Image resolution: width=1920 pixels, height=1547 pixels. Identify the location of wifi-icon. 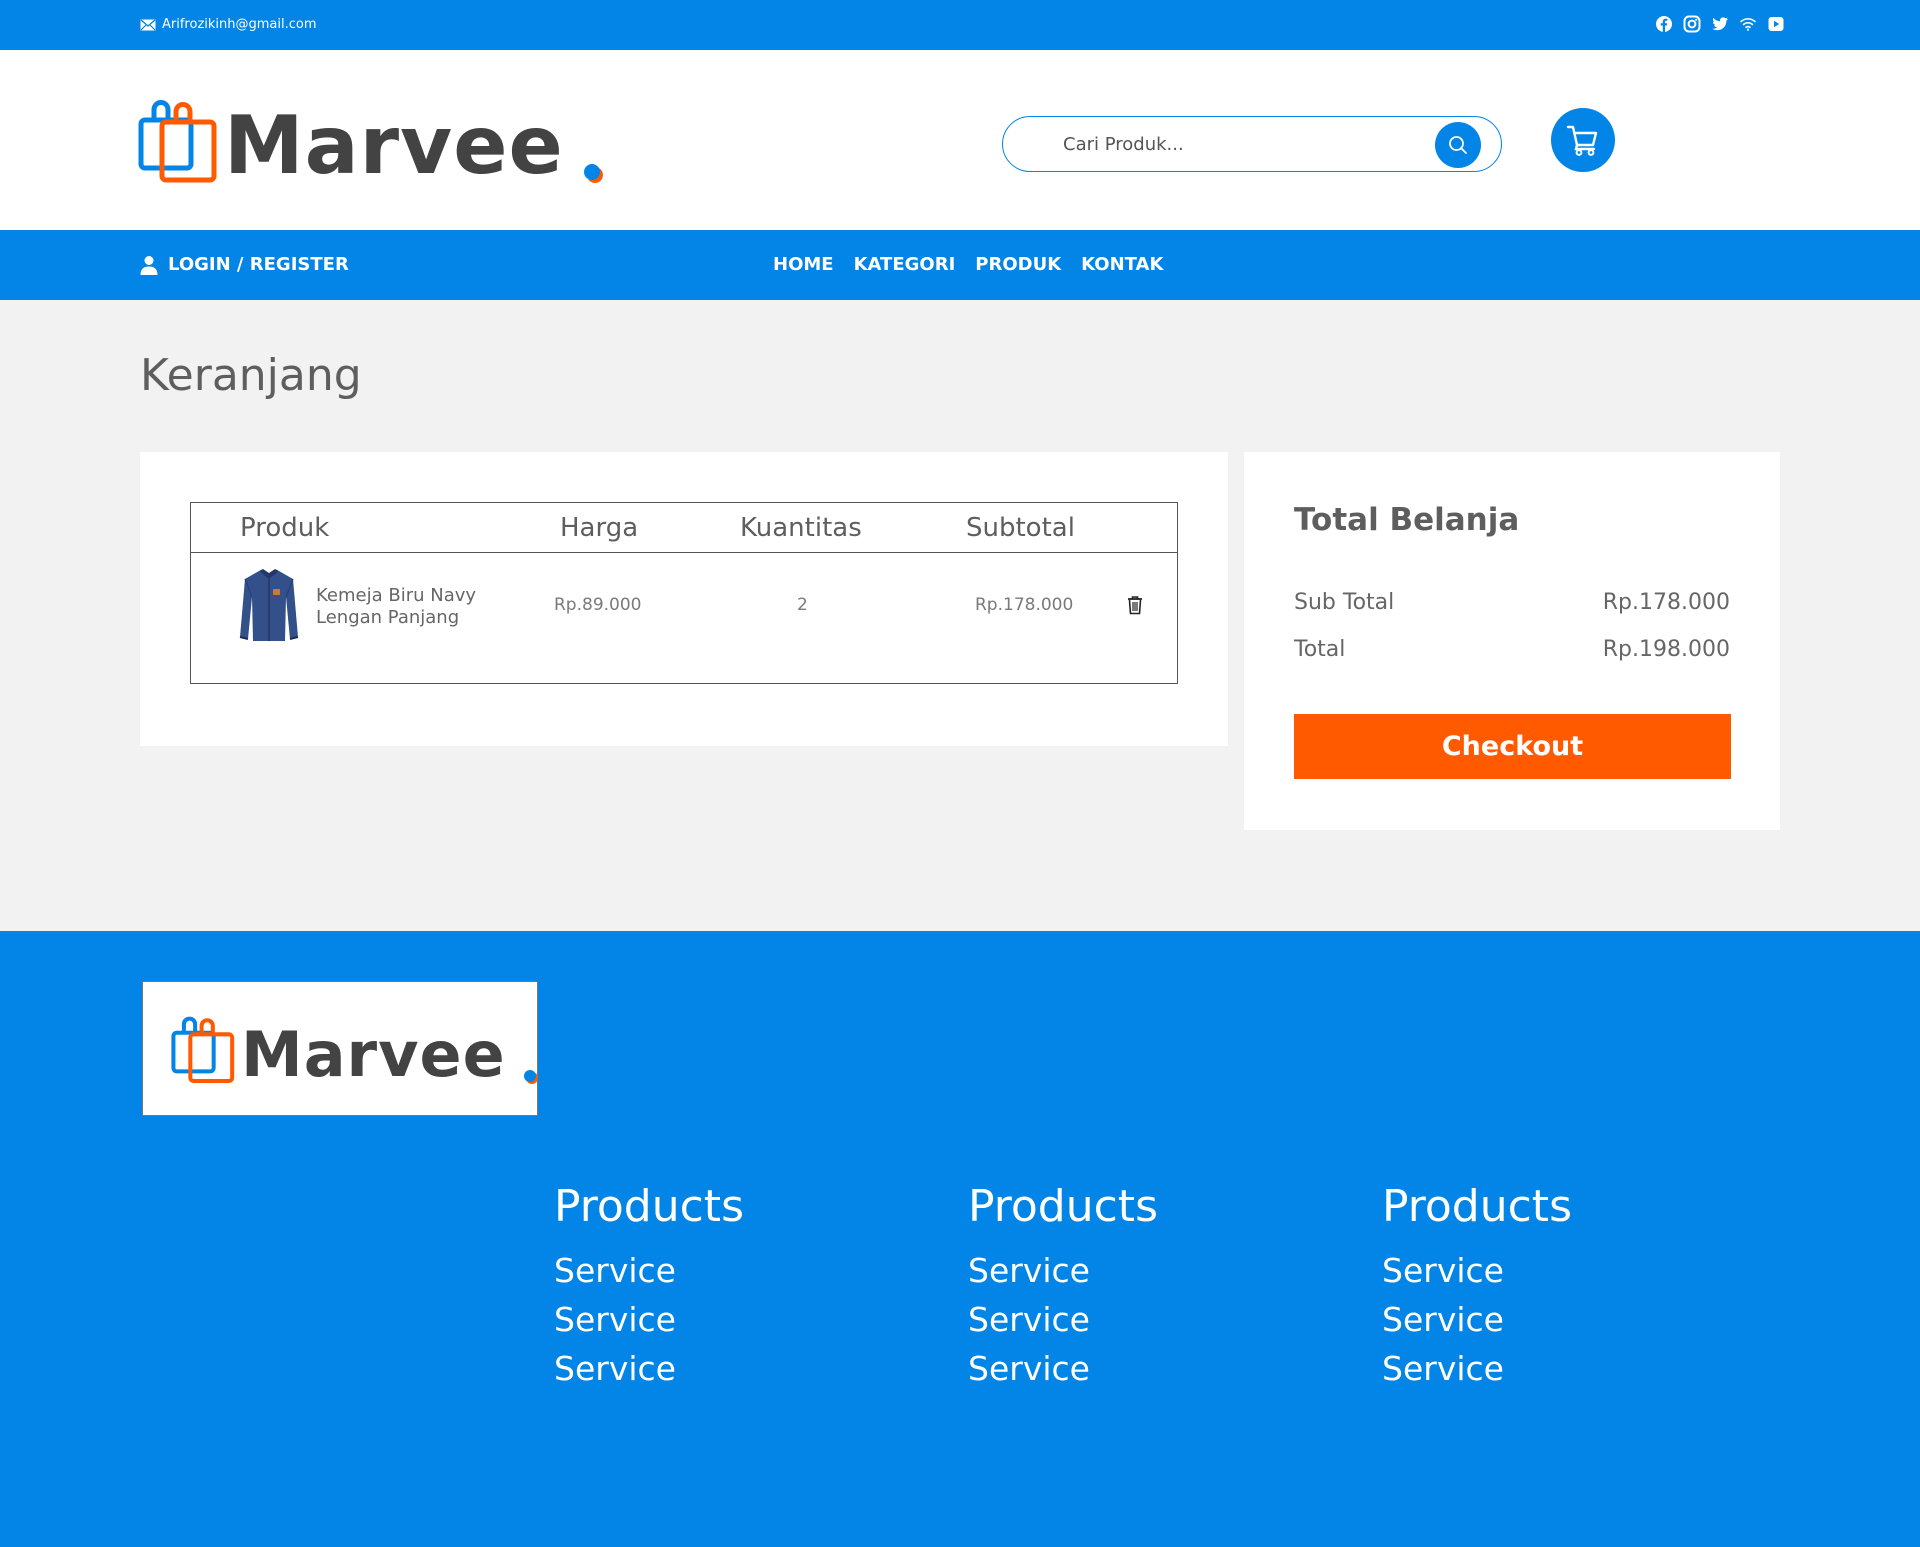
(1748, 24).